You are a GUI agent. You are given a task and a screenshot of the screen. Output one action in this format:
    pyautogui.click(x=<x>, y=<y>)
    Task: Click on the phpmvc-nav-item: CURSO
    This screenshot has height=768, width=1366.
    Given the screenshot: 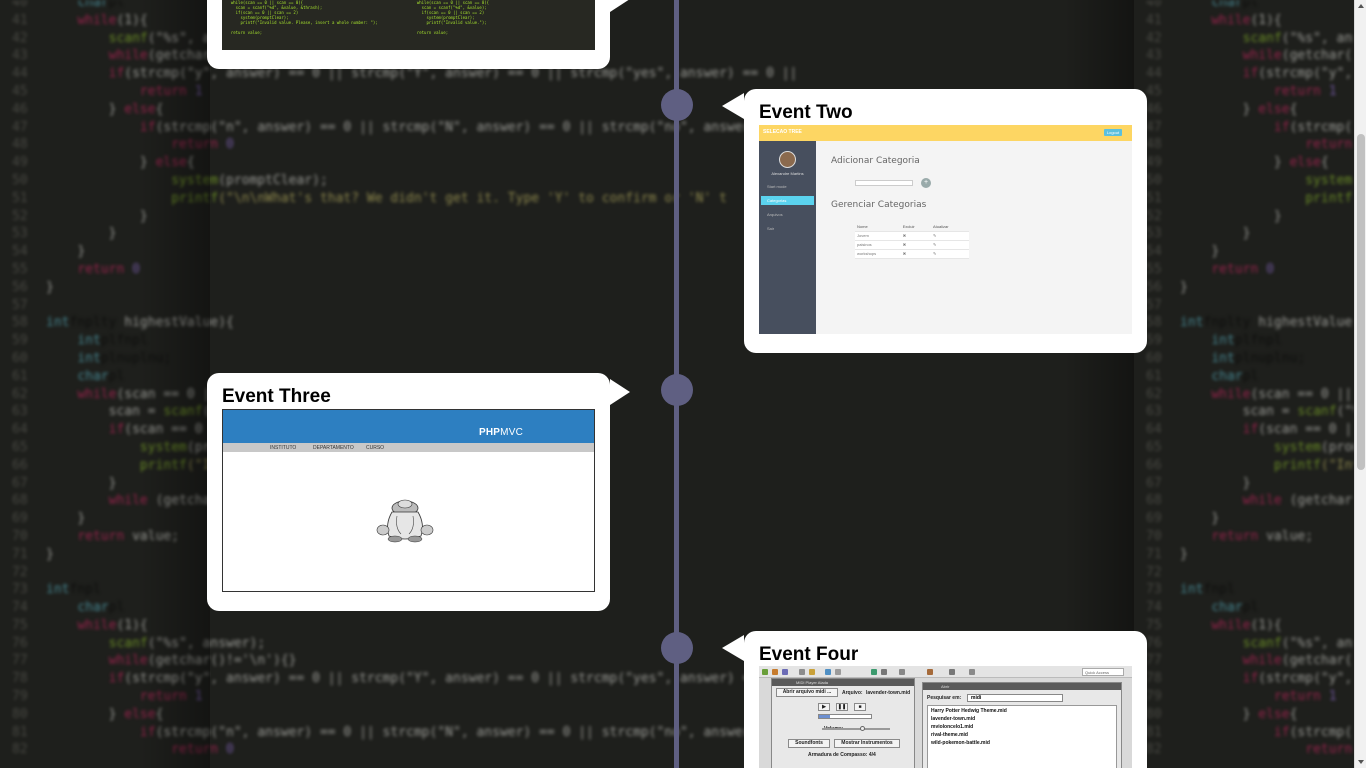 What is the action you would take?
    pyautogui.click(x=375, y=448)
    